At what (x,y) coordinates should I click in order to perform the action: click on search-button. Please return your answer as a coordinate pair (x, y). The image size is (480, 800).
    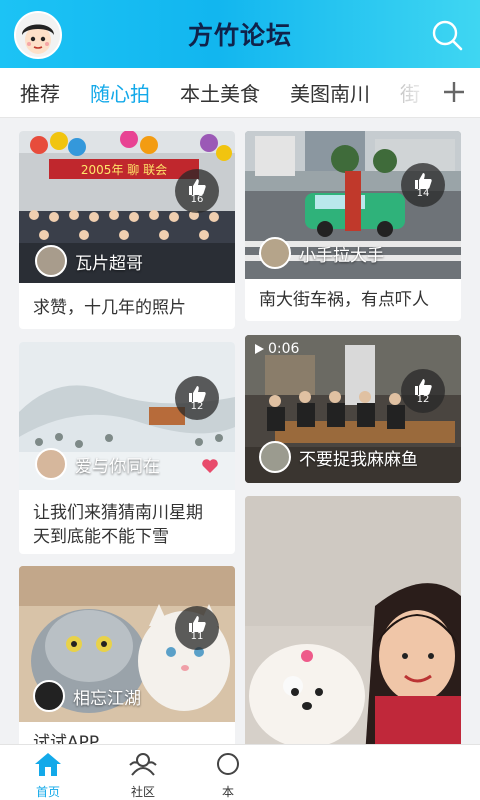
    Looking at the image, I should click on (447, 35).